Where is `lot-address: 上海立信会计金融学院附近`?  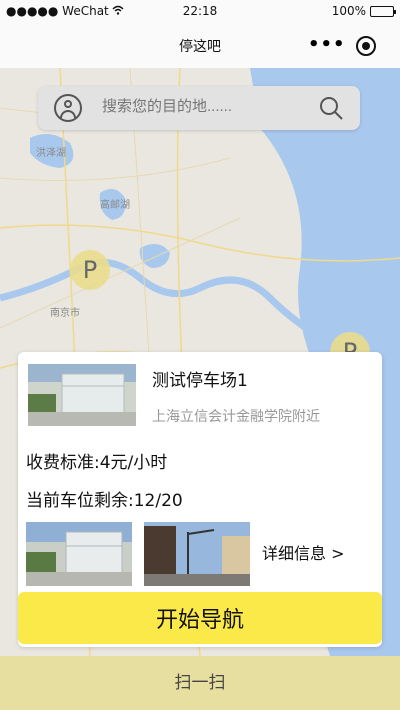 lot-address: 上海立信会计金融学院附近 is located at coordinates (236, 417).